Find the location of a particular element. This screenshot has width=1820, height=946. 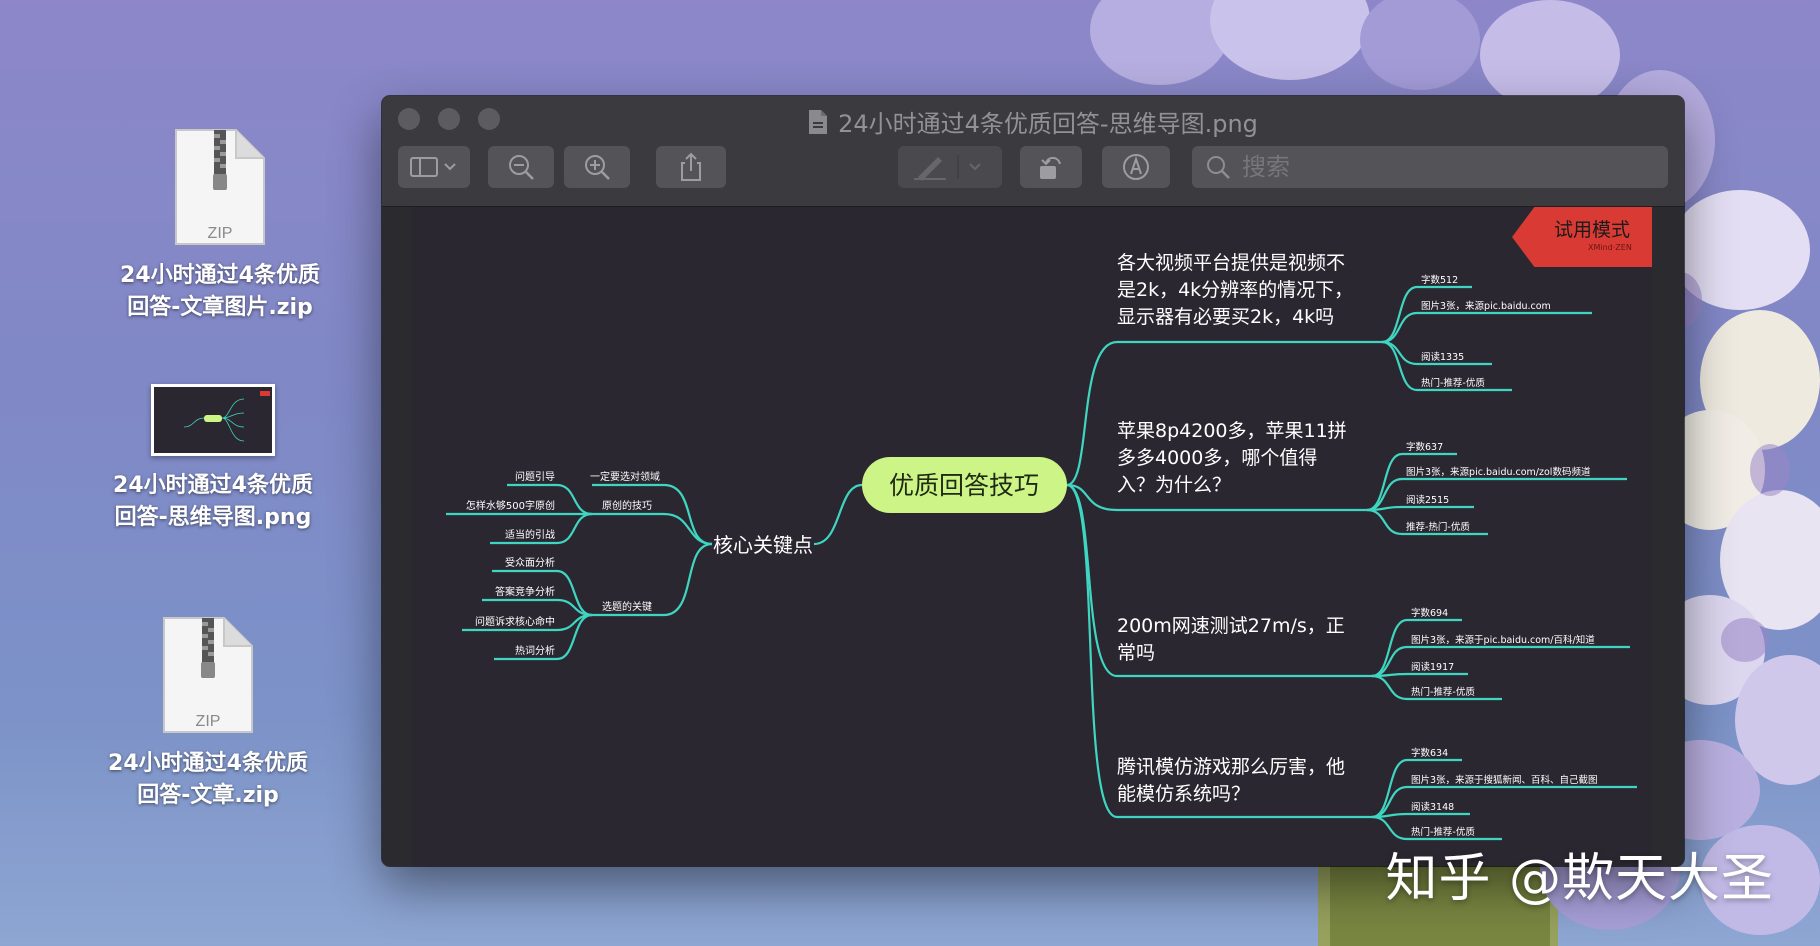

desktop-file-zip-images: ZIP 24小时通过4条优质 回答-文章图片.zip is located at coordinates (220, 226).